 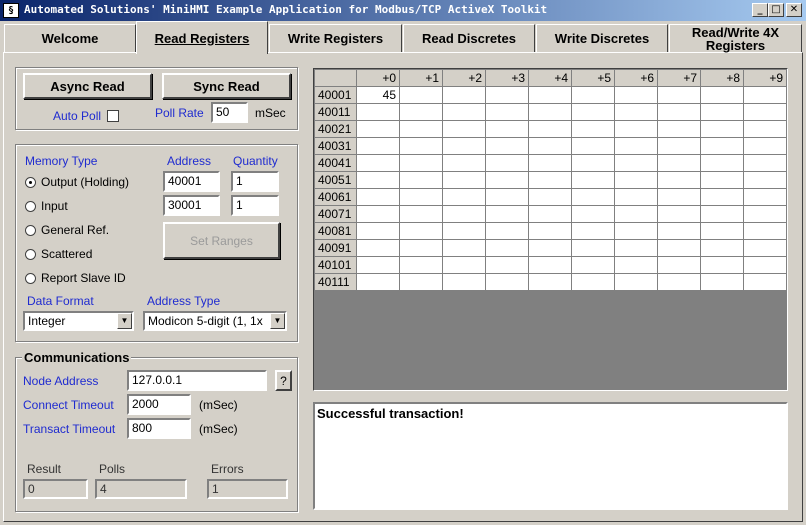 What do you see at coordinates (335, 231) in the screenshot?
I see `grid-row-header: 40081` at bounding box center [335, 231].